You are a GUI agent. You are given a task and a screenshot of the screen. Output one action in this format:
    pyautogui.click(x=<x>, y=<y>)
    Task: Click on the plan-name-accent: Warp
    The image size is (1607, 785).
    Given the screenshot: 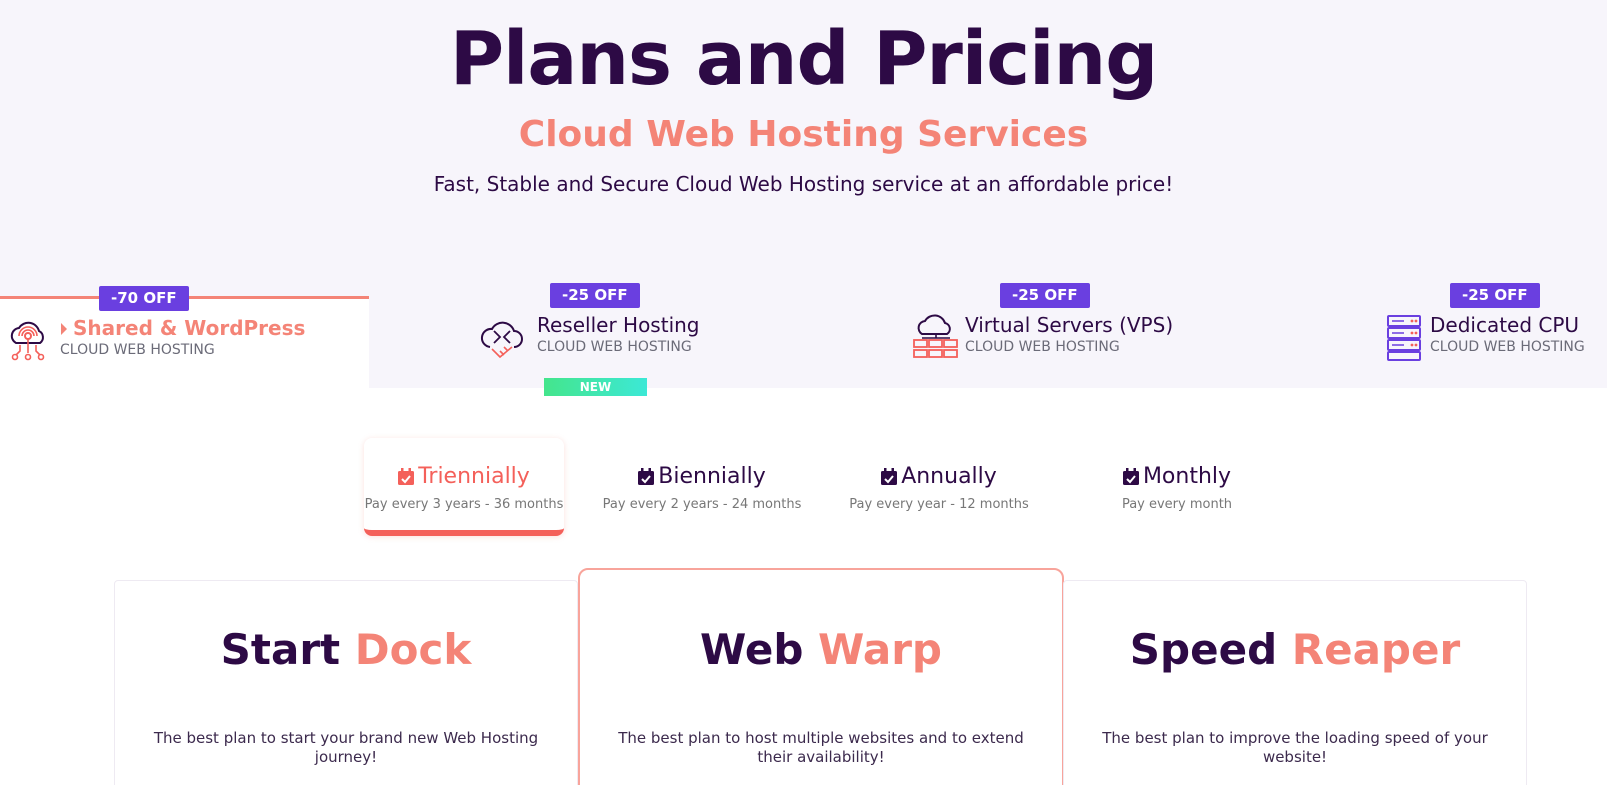 What is the action you would take?
    pyautogui.click(x=880, y=649)
    